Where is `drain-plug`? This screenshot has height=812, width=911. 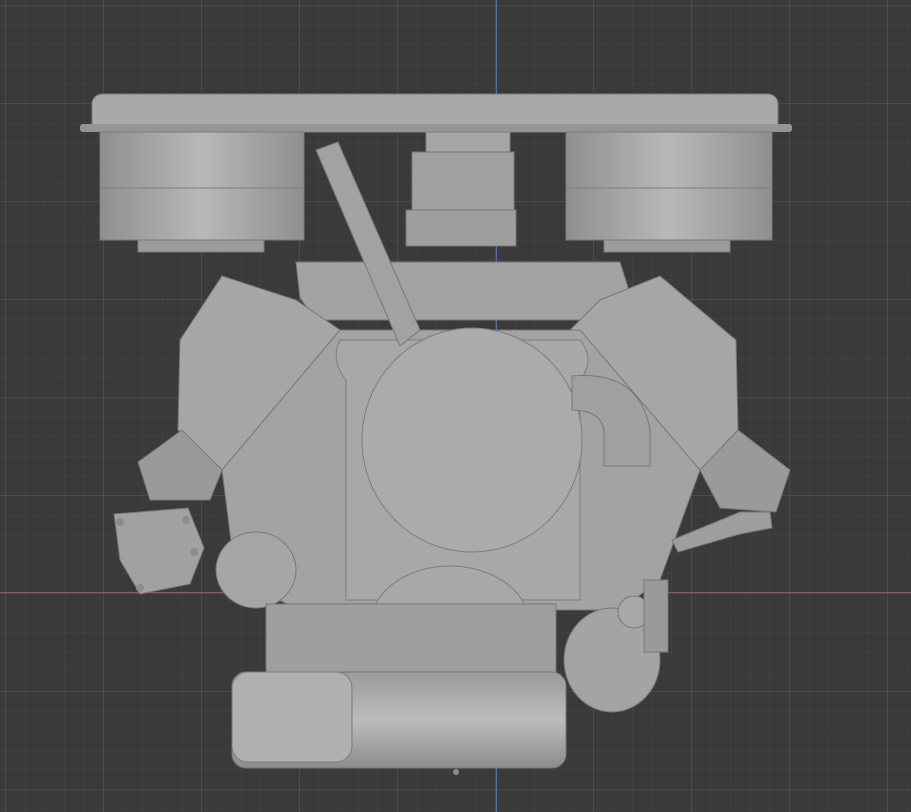
drain-plug is located at coordinates (456, 772).